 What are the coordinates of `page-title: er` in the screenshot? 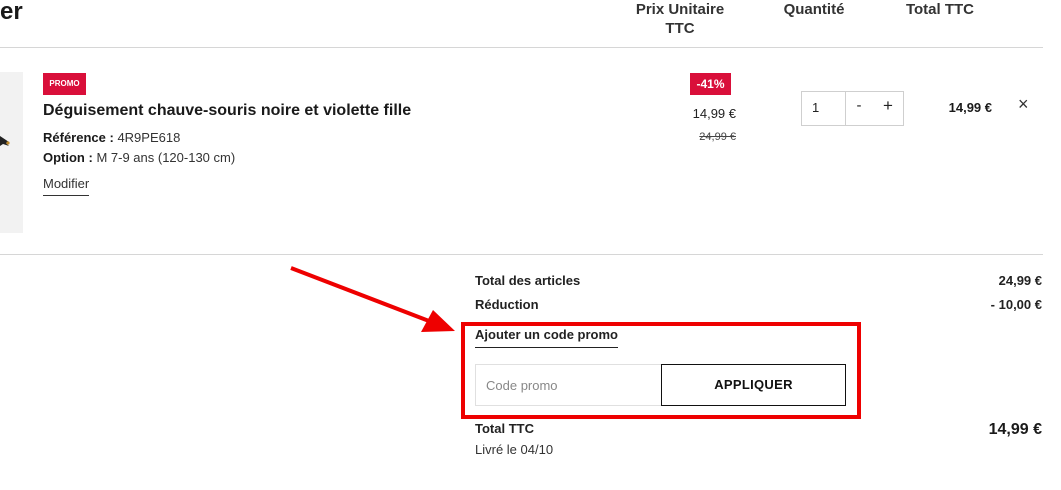 It's located at (11, 12).